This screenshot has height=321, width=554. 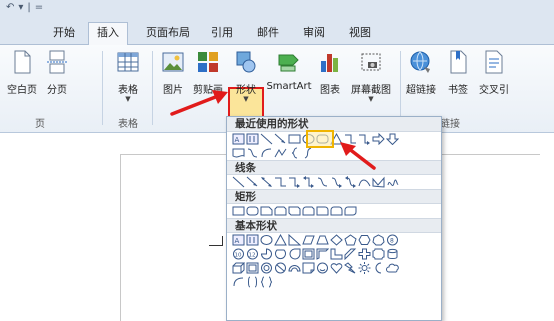 What do you see at coordinates (336, 182) in the screenshot?
I see `curved-arrow-icon` at bounding box center [336, 182].